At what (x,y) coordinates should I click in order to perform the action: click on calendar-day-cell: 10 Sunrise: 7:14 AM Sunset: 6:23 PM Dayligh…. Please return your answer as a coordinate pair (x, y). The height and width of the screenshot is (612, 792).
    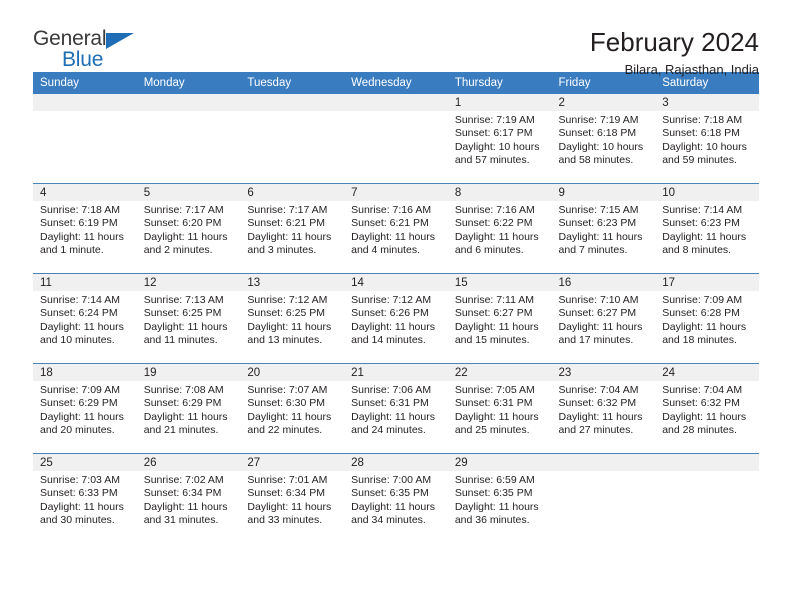
    Looking at the image, I should click on (707, 228).